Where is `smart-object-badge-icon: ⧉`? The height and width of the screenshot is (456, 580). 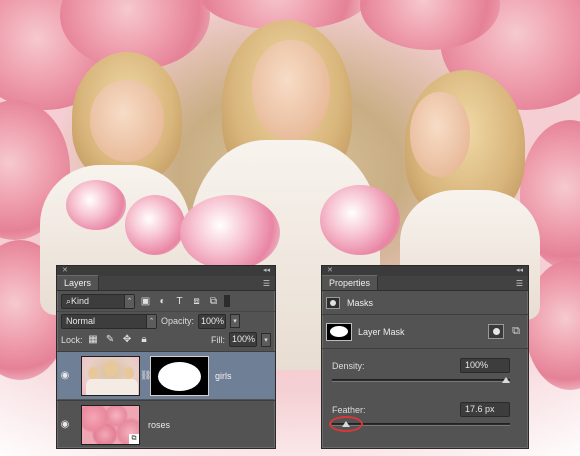 smart-object-badge-icon: ⧉ is located at coordinates (134, 438).